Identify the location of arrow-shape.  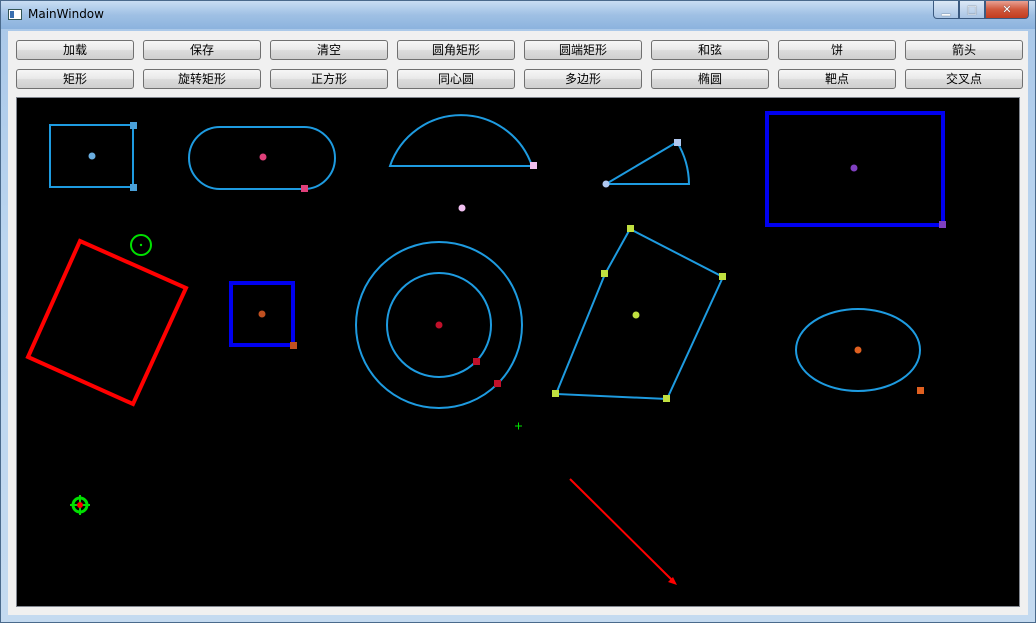
(623, 531).